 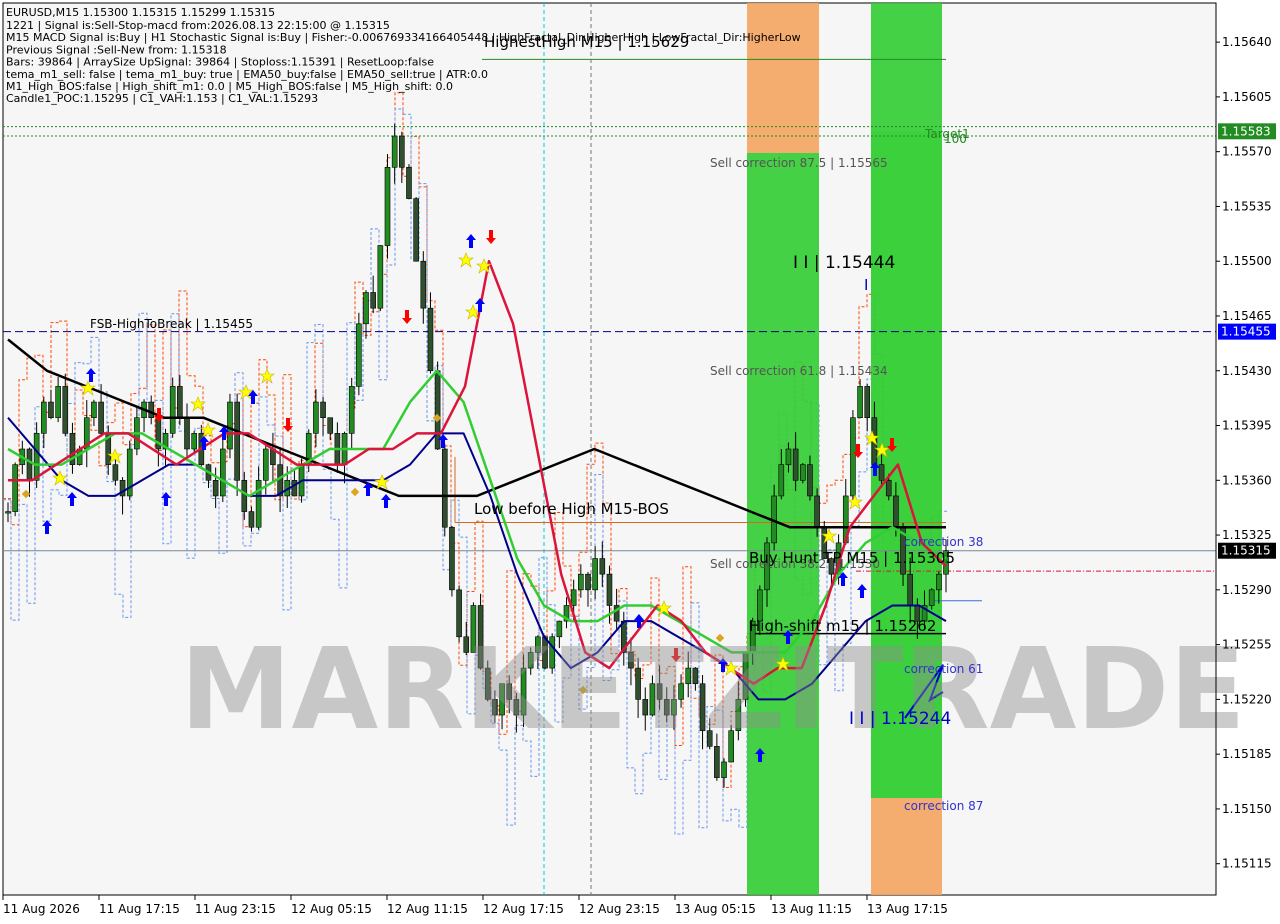 I want to click on price-tick-label: 1.15360, so click(x=1247, y=480).